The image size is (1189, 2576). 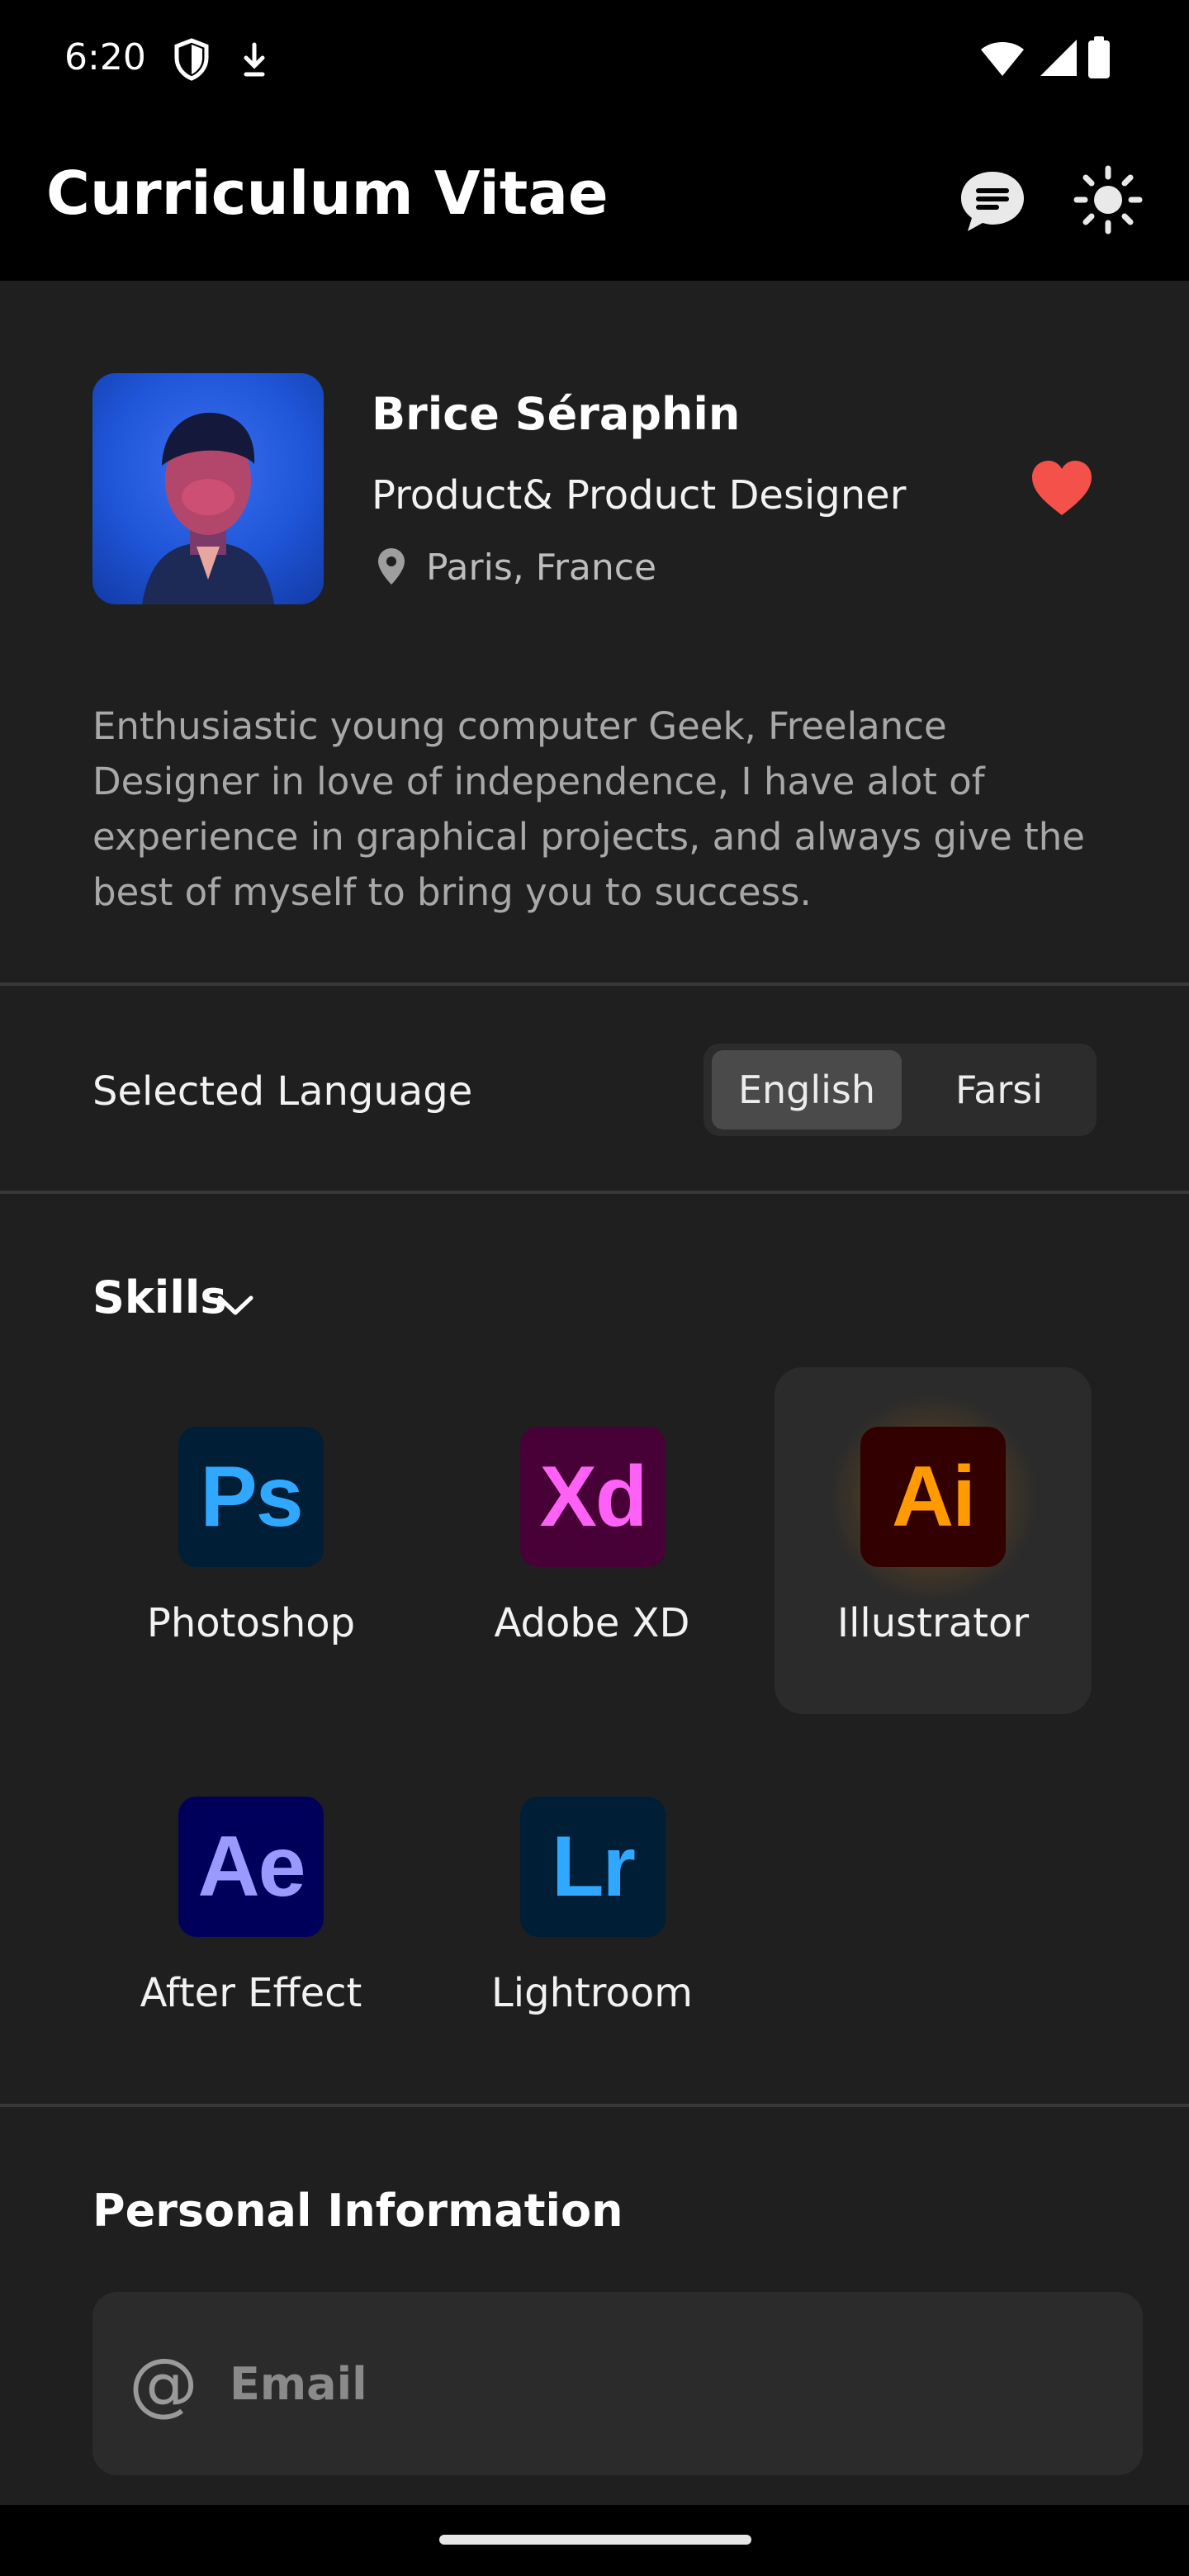 I want to click on signal-icon, so click(x=1058, y=58).